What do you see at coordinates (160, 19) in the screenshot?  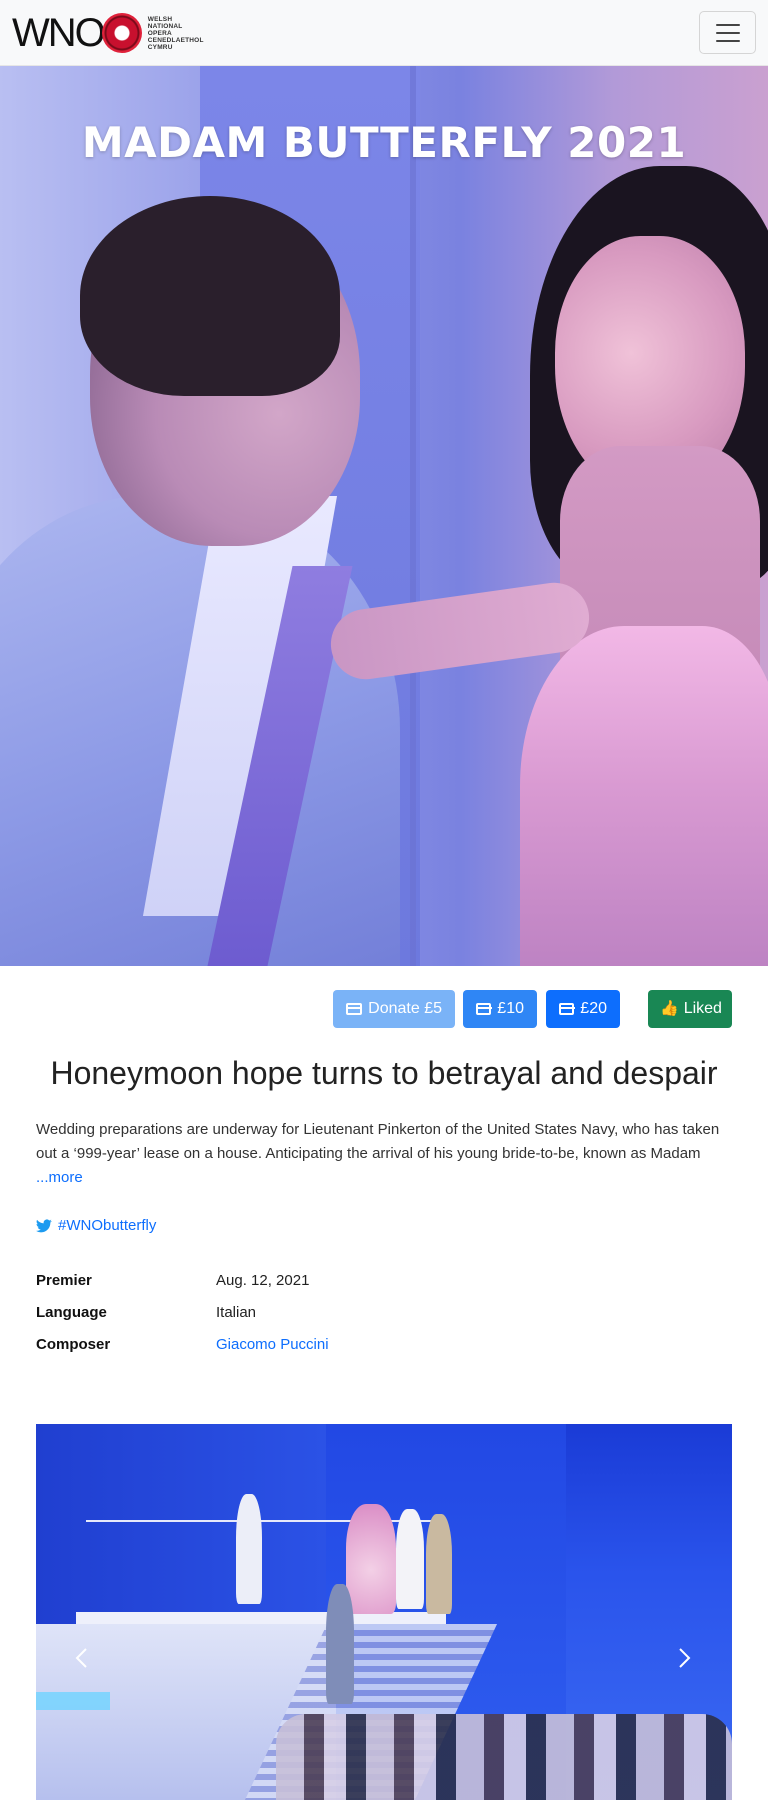 I see `logo-subtitle-line: WELSH` at bounding box center [160, 19].